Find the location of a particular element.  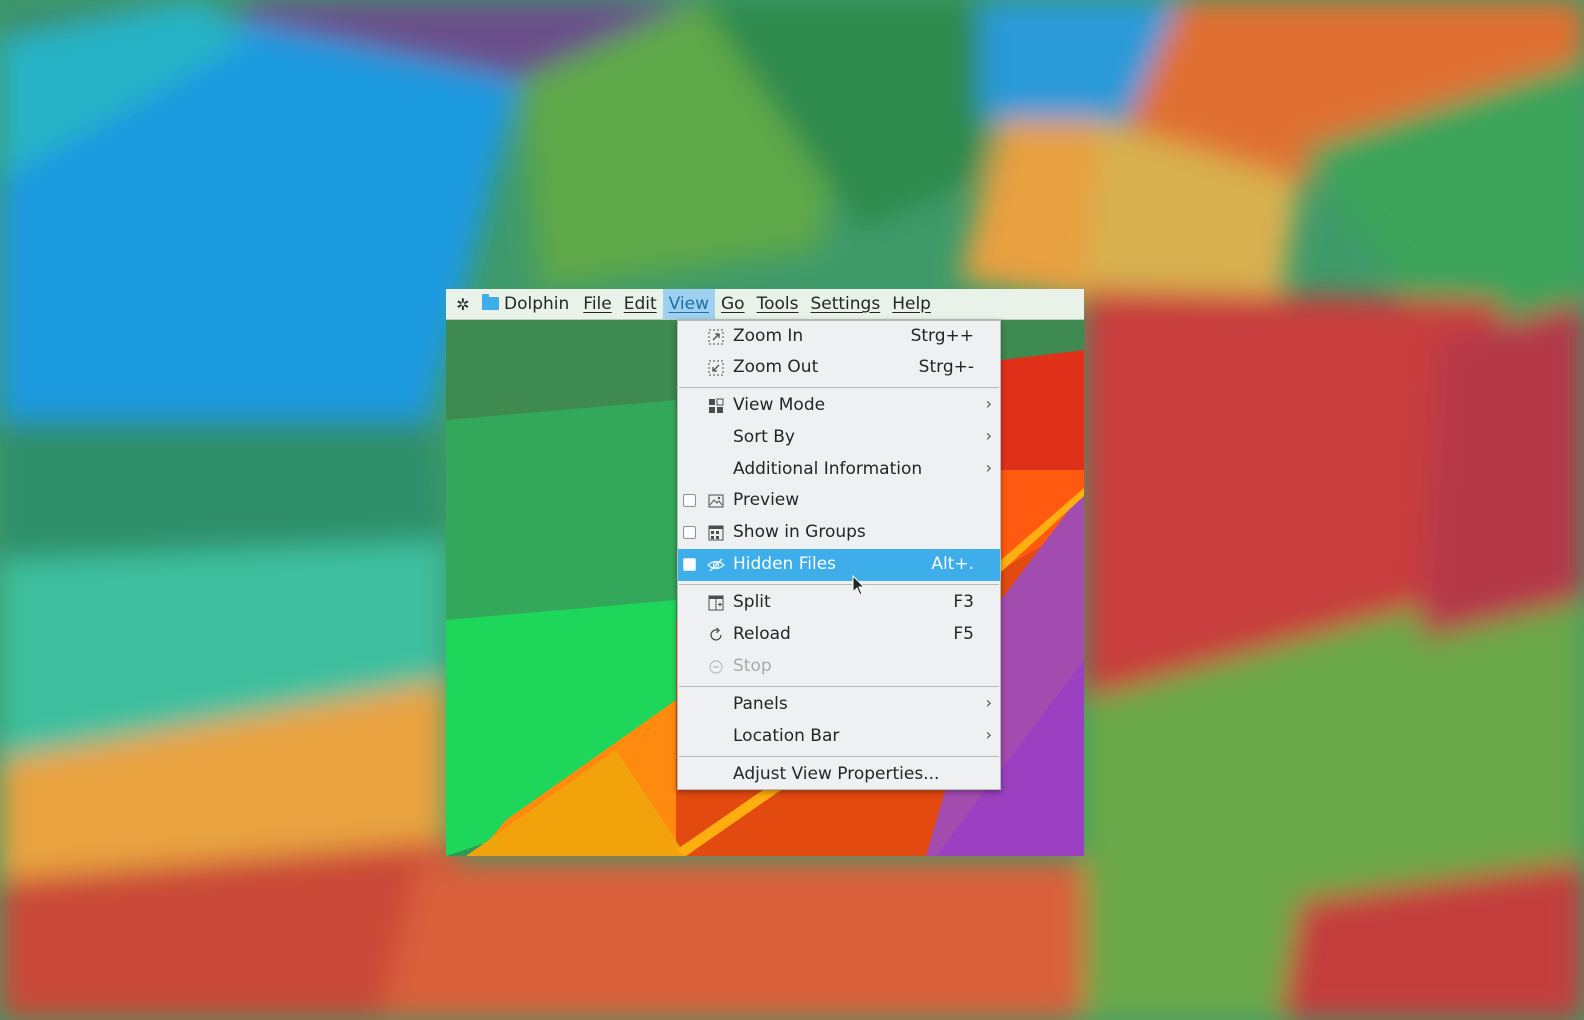

hidden-files-checkbox is located at coordinates (689, 564).